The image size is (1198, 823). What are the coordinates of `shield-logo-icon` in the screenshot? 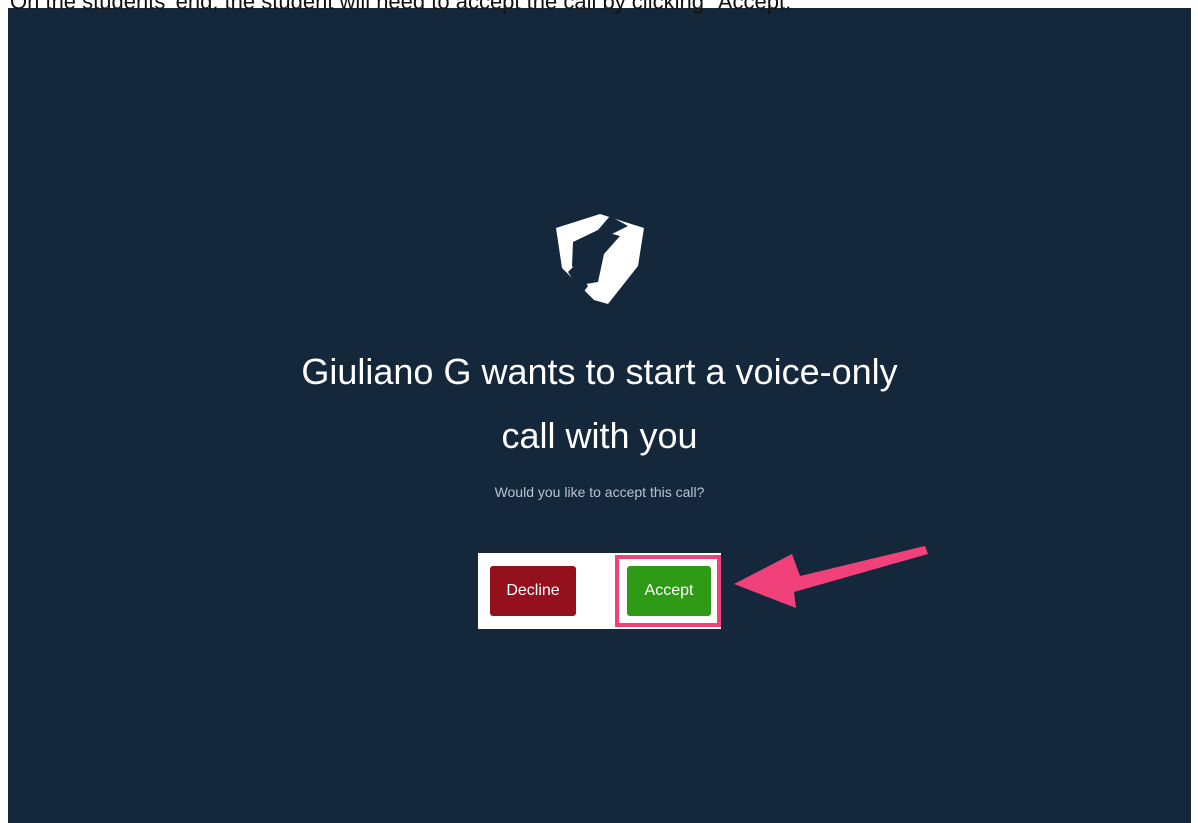 It's located at (600, 259).